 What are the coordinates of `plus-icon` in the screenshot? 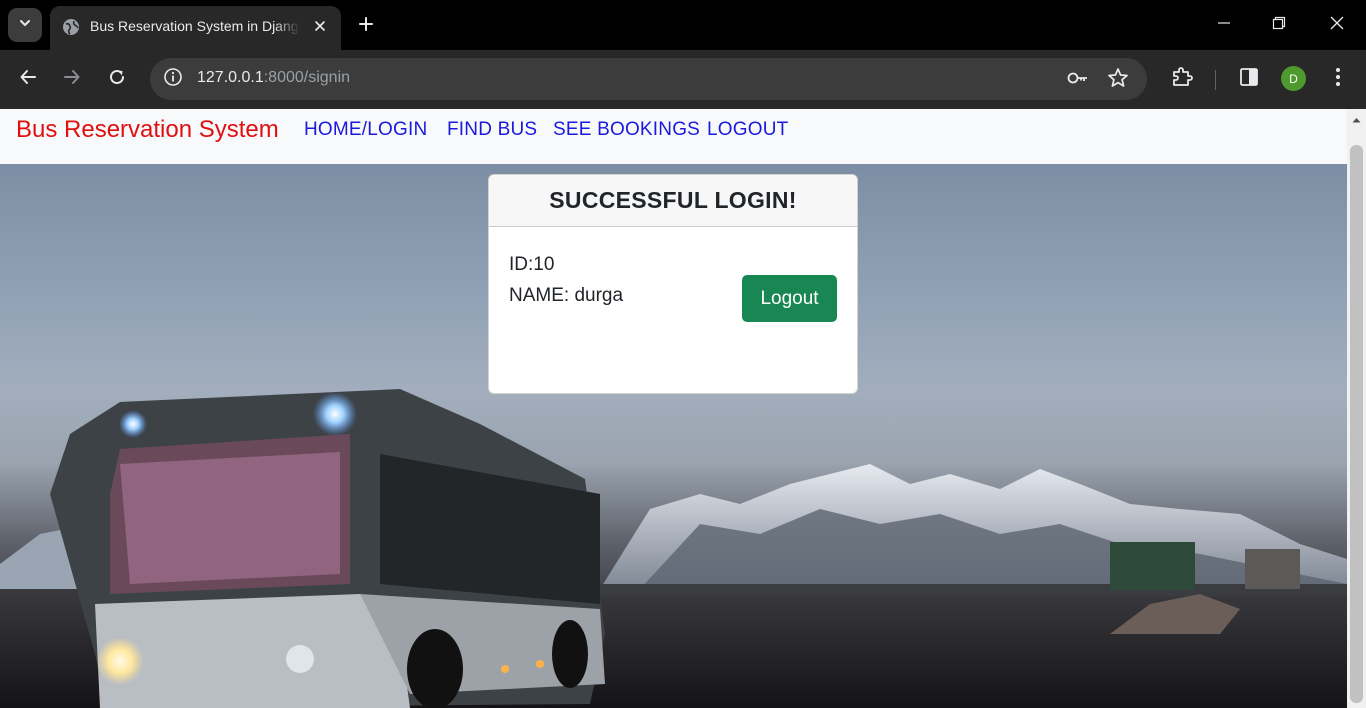 It's located at (366, 26).